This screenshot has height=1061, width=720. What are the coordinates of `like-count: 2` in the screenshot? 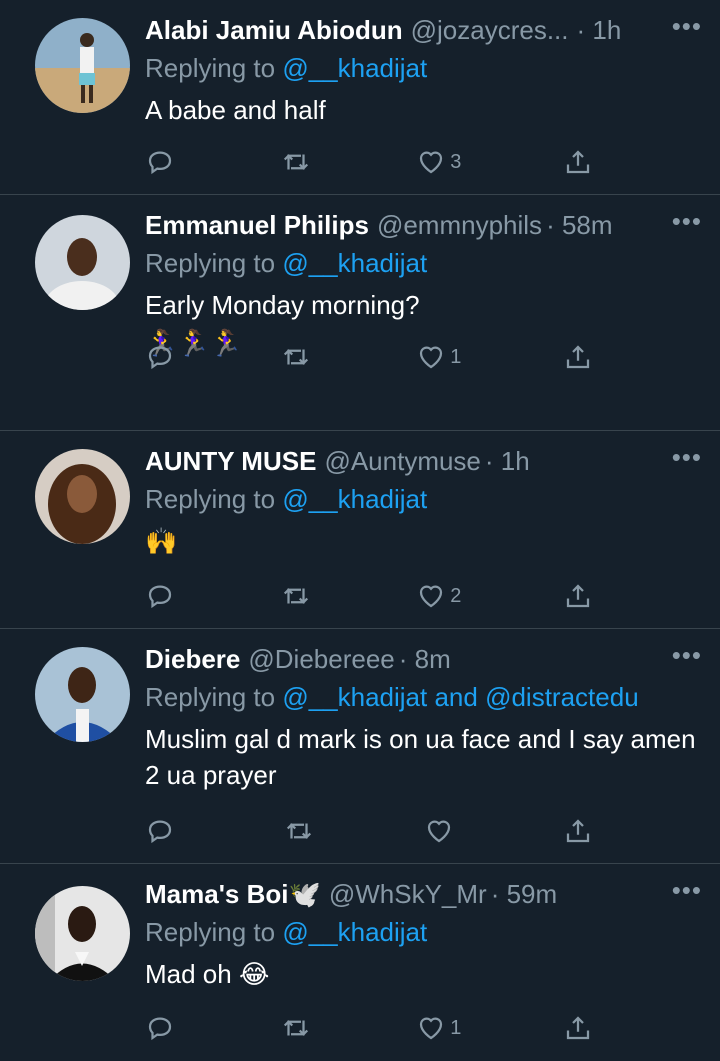 It's located at (456, 595).